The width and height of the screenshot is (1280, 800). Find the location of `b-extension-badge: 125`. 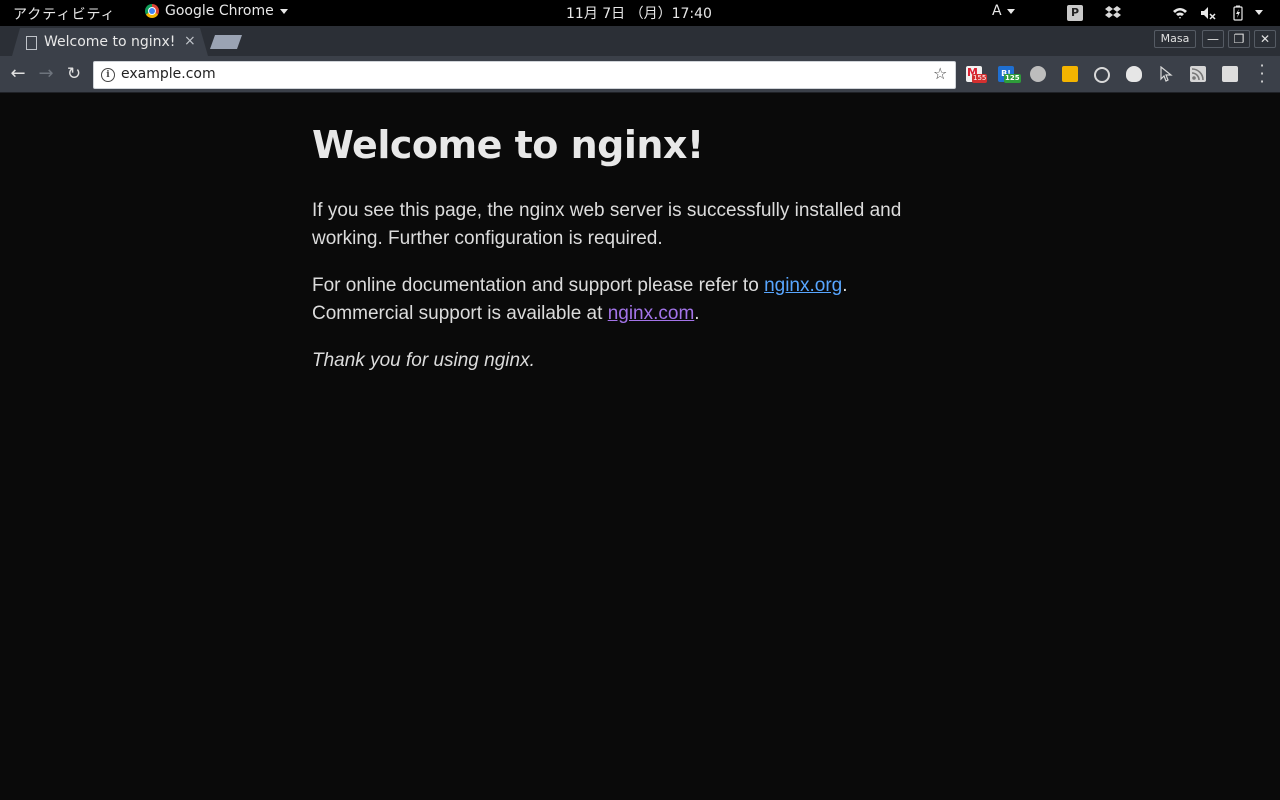

b-extension-badge: 125 is located at coordinates (1012, 78).